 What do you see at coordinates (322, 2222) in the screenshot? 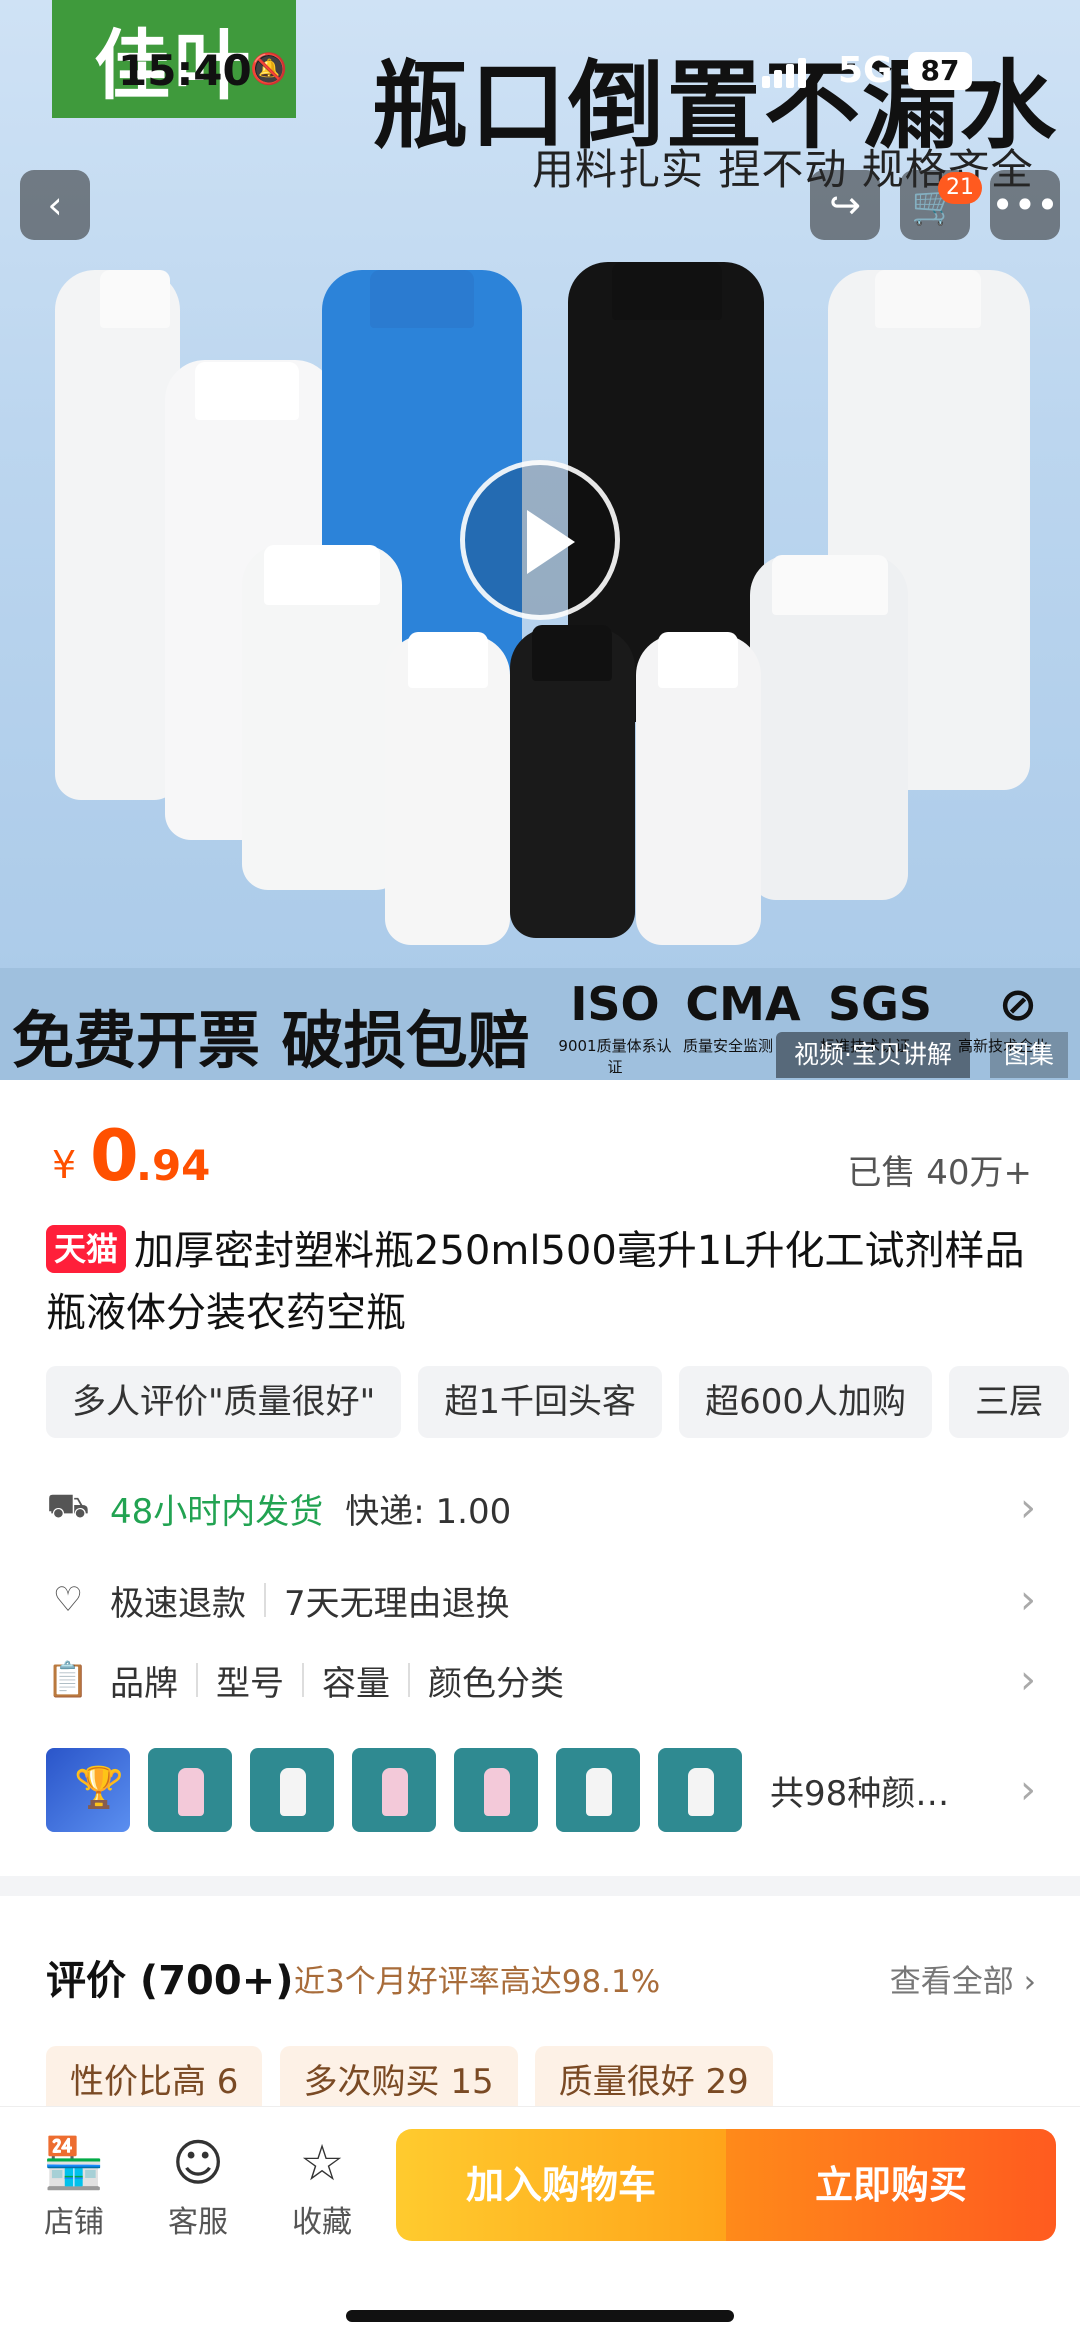
I see `favorite-label: 收藏` at bounding box center [322, 2222].